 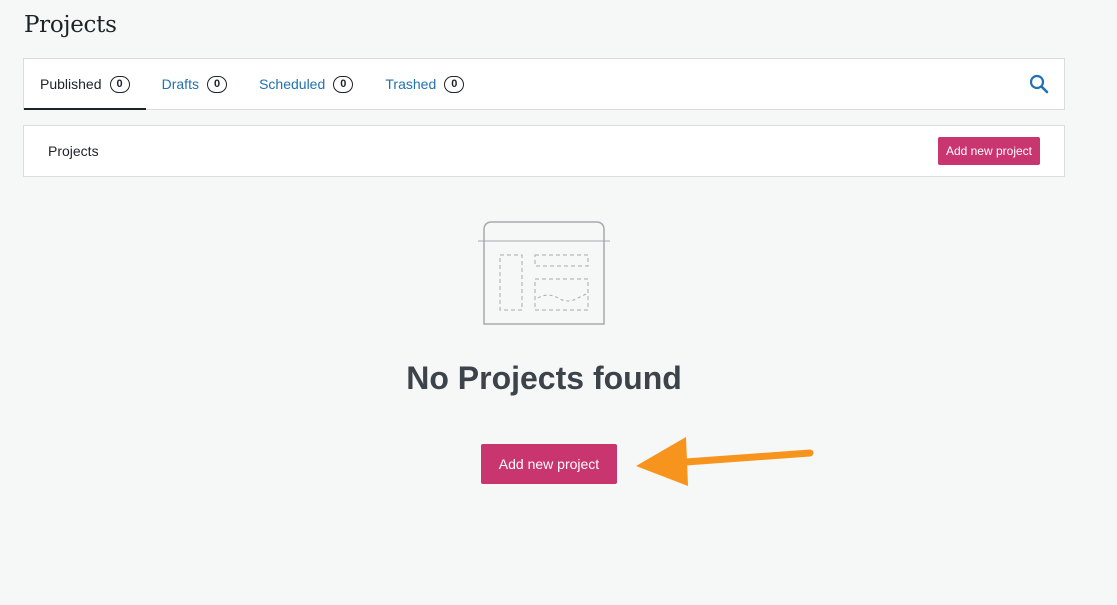 What do you see at coordinates (73, 151) in the screenshot?
I see `list-header-label: Projects` at bounding box center [73, 151].